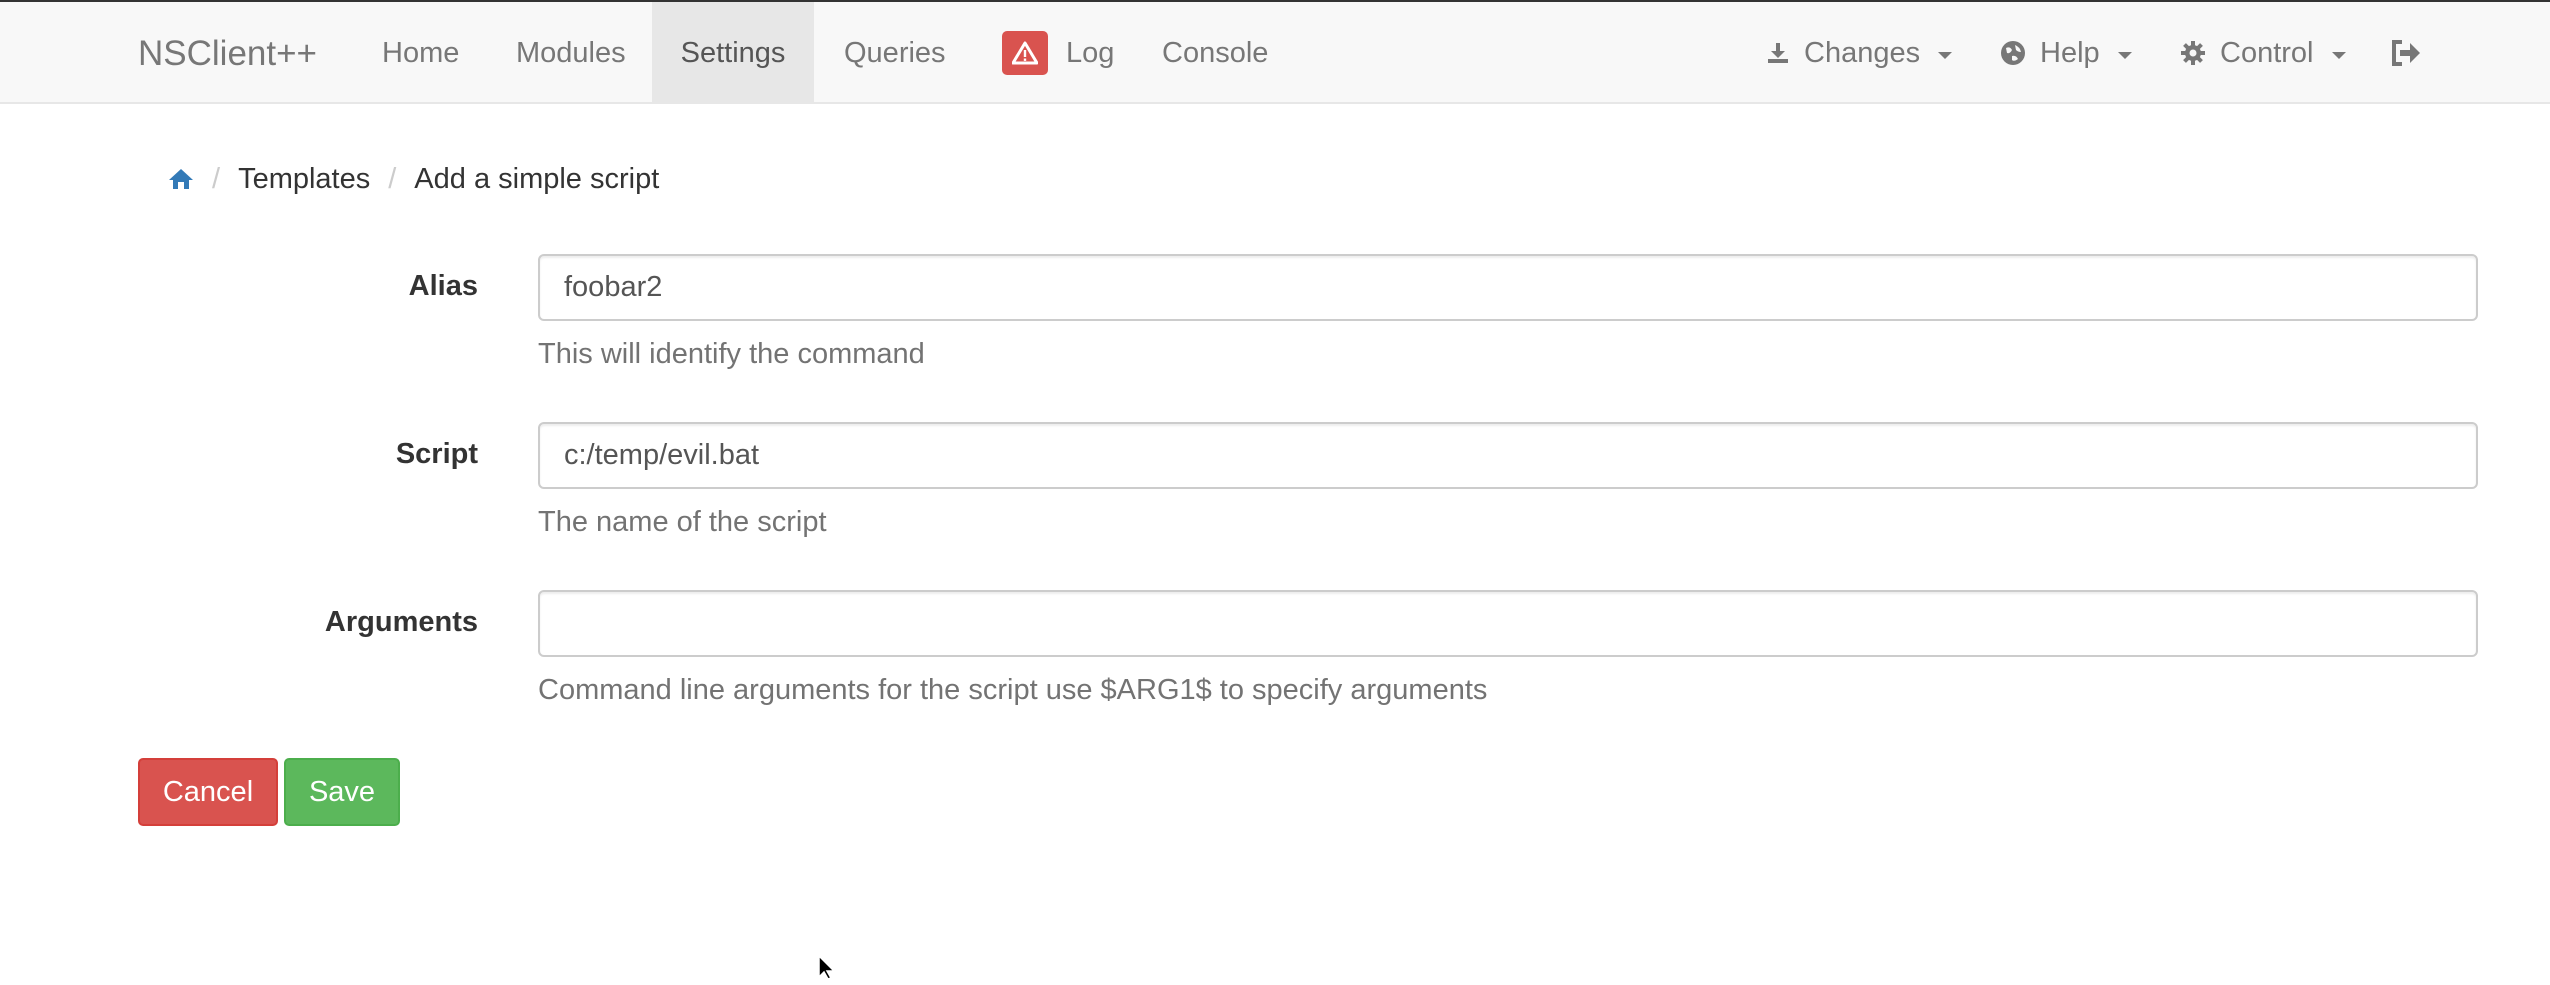 This screenshot has width=2550, height=985. I want to click on logout-button, so click(2408, 53).